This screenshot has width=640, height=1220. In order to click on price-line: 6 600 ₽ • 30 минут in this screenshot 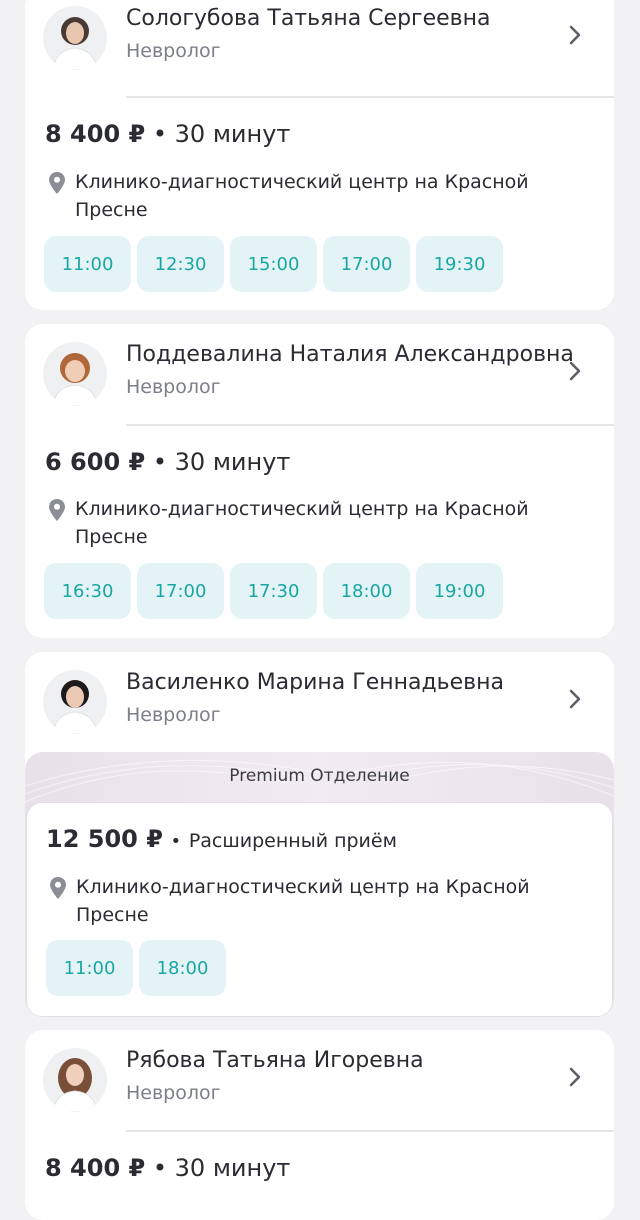, I will do `click(167, 462)`.